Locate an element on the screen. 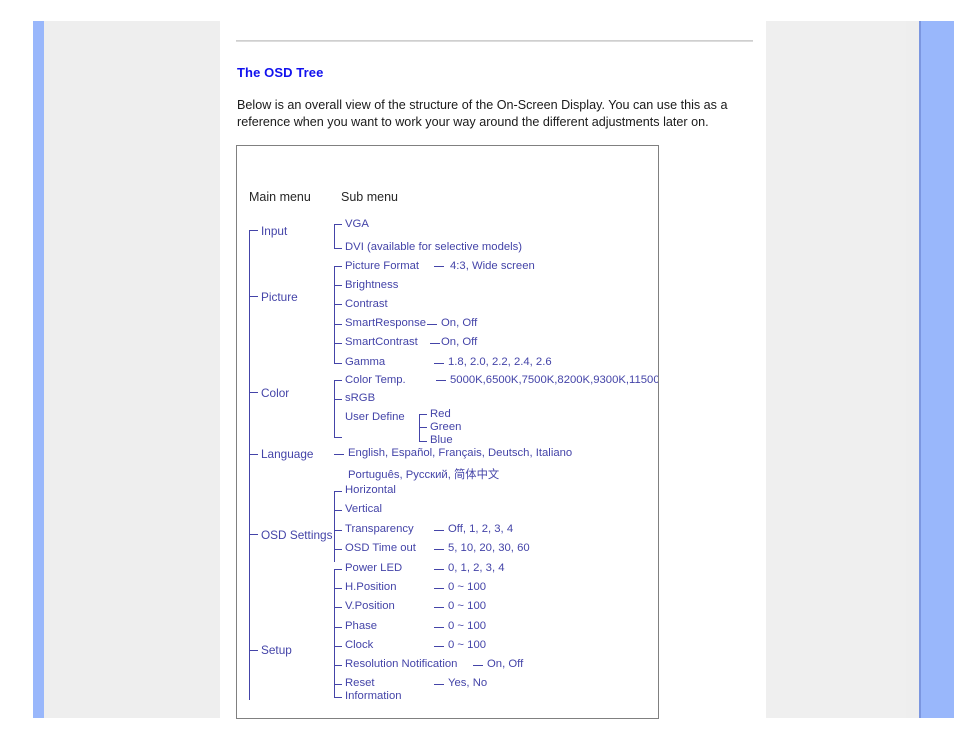 Image resolution: width=954 pixels, height=738 pixels. sub-item-transparency: Transparency is located at coordinates (379, 529).